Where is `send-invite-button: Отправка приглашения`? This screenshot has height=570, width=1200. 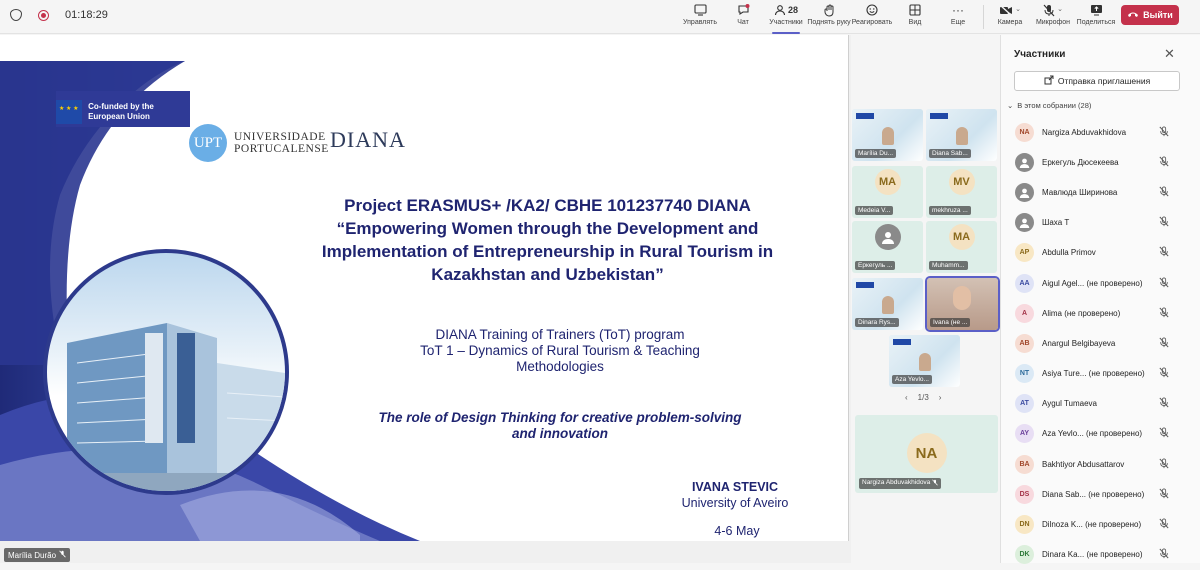
send-invite-button: Отправка приглашения is located at coordinates (1097, 81).